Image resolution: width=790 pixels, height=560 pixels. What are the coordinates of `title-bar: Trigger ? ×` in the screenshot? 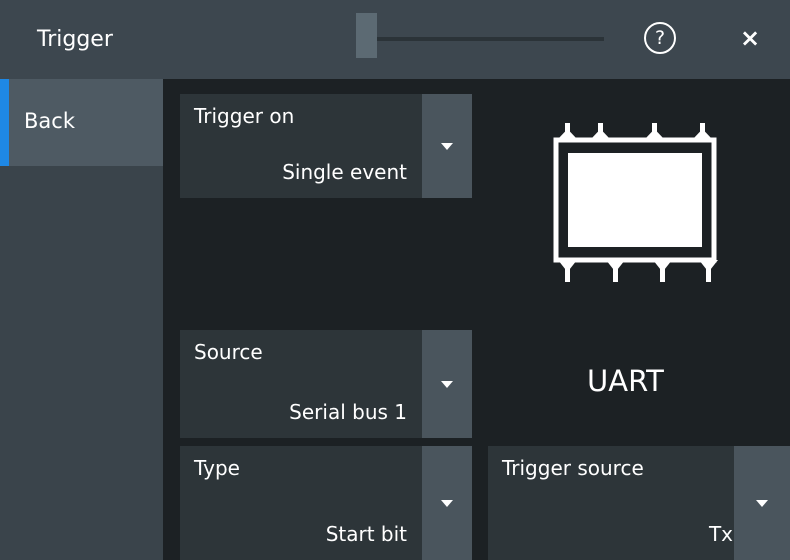 It's located at (395, 39).